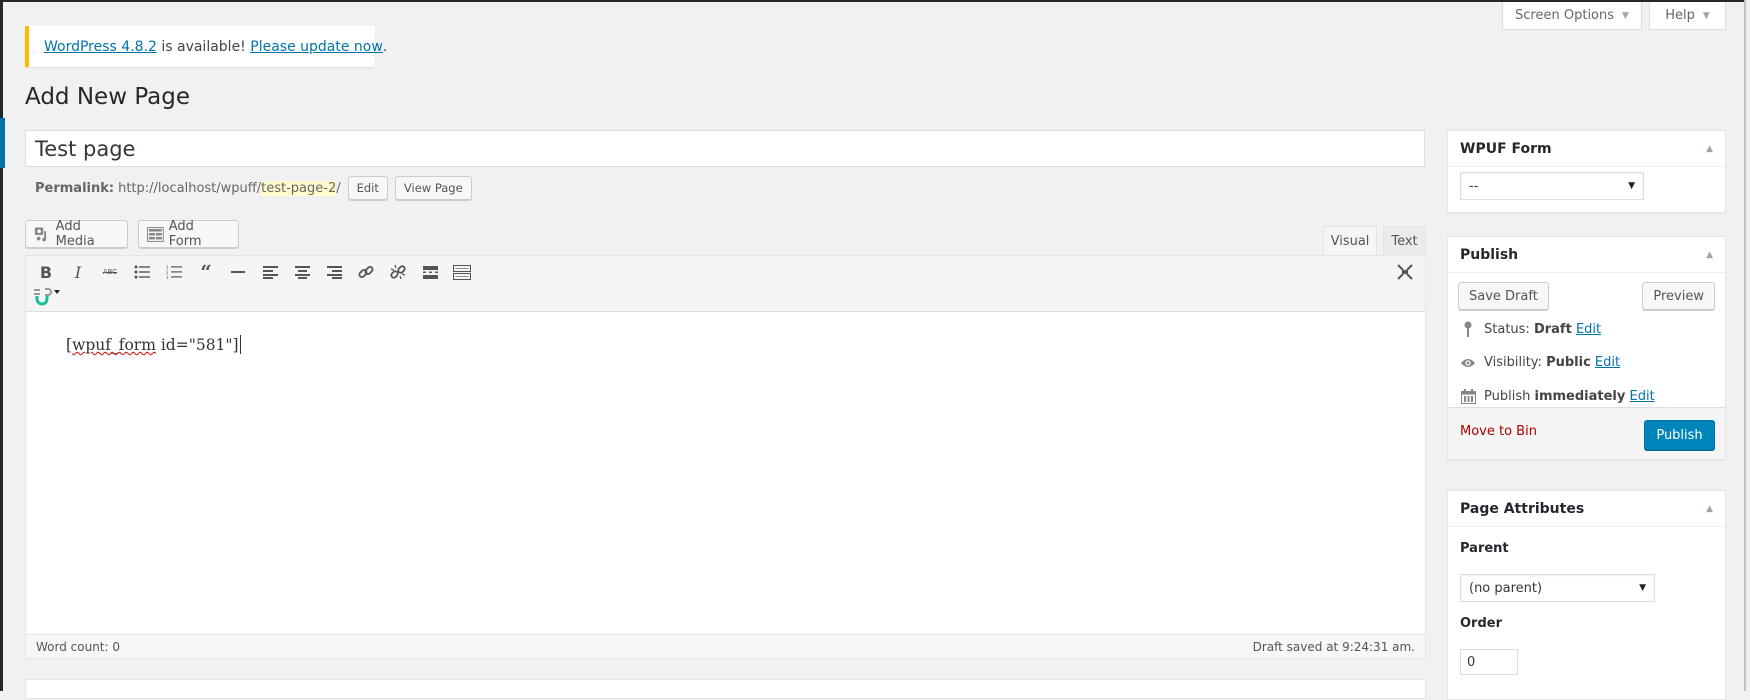  What do you see at coordinates (1333, 646) in the screenshot?
I see `draft-saved-status: Draft saved at 9:24:31 am.` at bounding box center [1333, 646].